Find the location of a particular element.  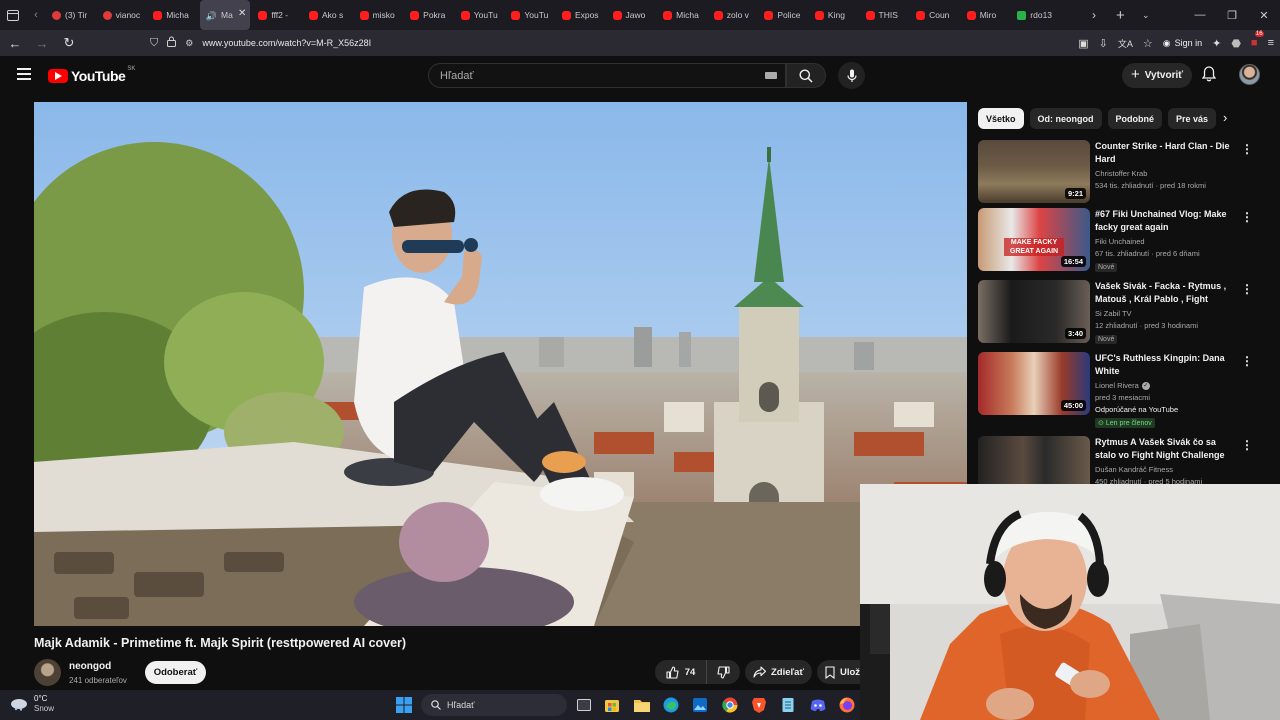

video-thumbnail: 45:00 is located at coordinates (1034, 383).